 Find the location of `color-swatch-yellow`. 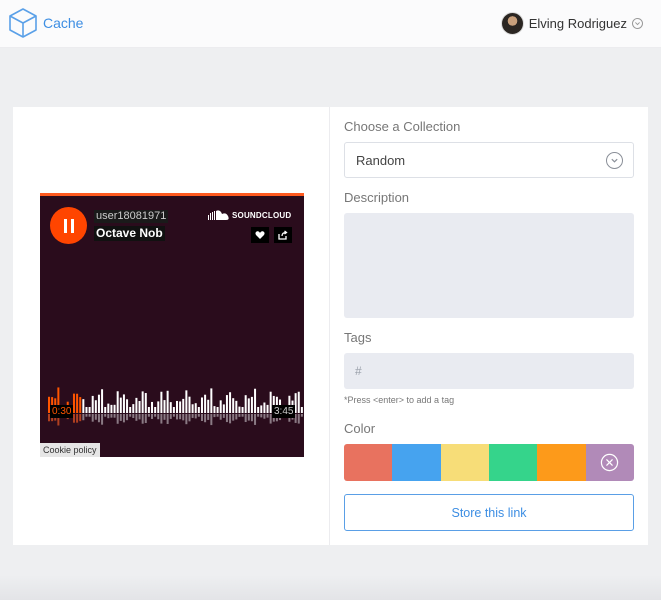

color-swatch-yellow is located at coordinates (464, 462).